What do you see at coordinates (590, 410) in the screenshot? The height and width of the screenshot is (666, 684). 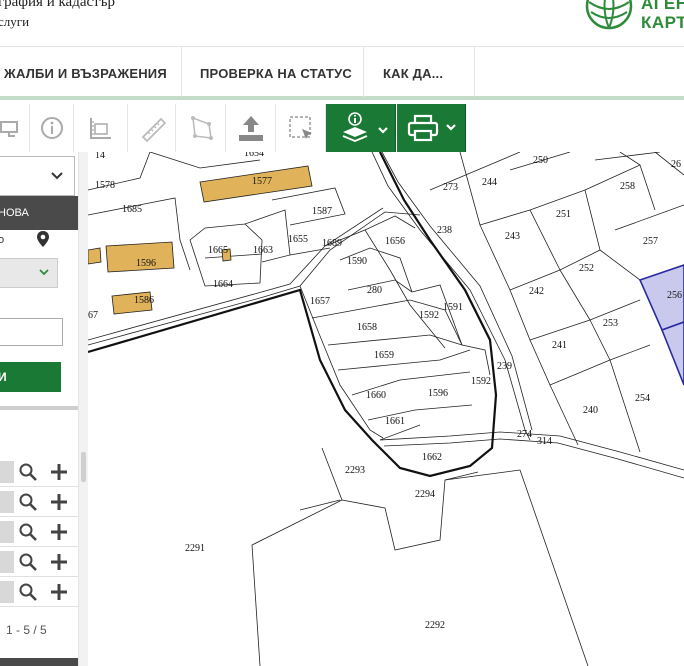 I see `parcel-label: 240` at bounding box center [590, 410].